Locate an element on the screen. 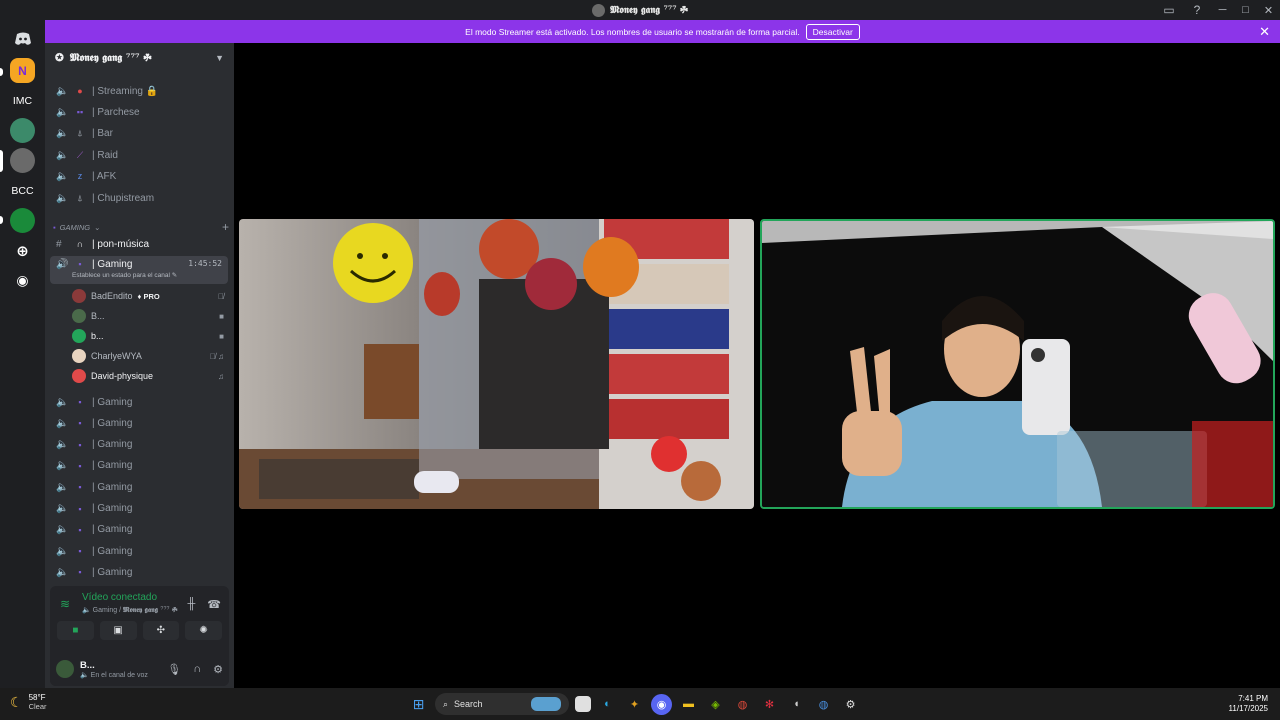  channel-raid: 🔈 ⟋ | Raid is located at coordinates (139, 155).